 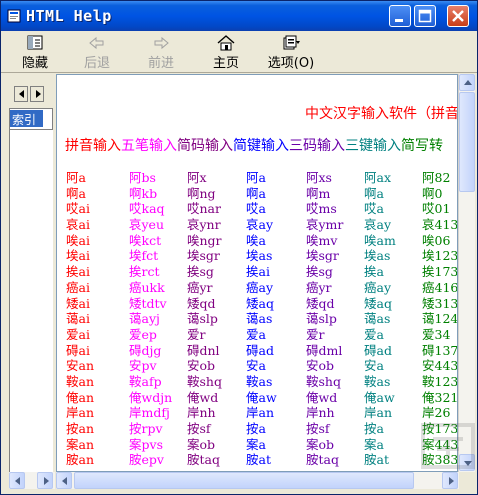 What do you see at coordinates (324, 350) in the screenshot?
I see `table-cell: 碍dml` at bounding box center [324, 350].